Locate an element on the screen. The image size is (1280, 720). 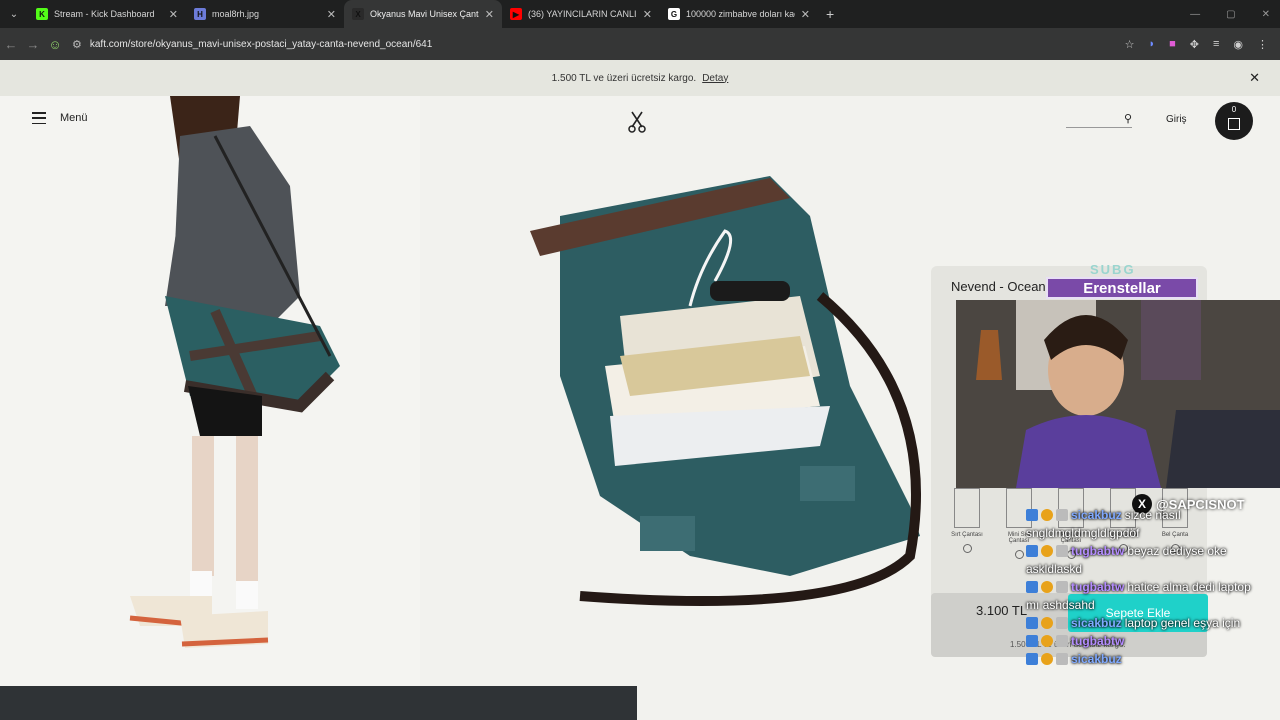
variant-option: Sırt Çantası is located at coordinates (967, 523).